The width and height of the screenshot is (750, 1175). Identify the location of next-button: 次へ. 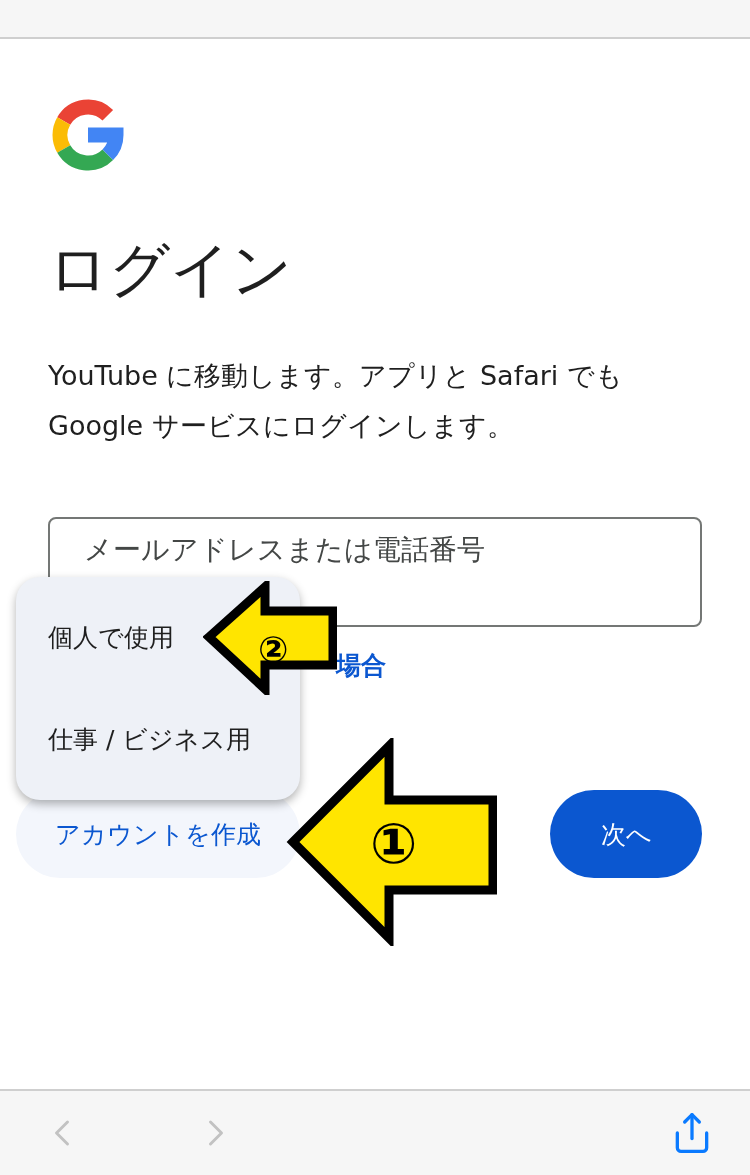
(626, 834).